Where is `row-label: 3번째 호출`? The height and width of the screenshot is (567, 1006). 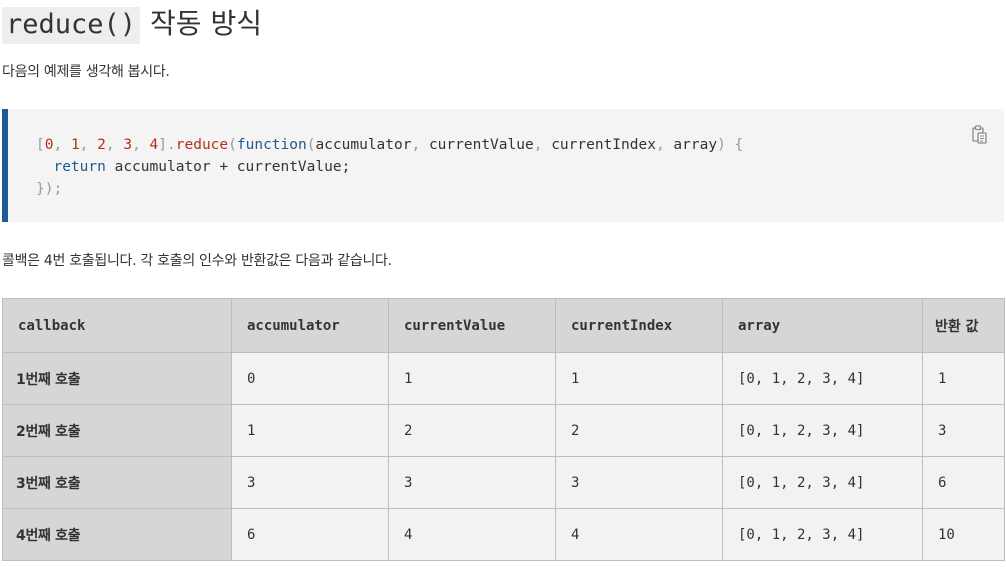
row-label: 3번째 호출 is located at coordinates (117, 482).